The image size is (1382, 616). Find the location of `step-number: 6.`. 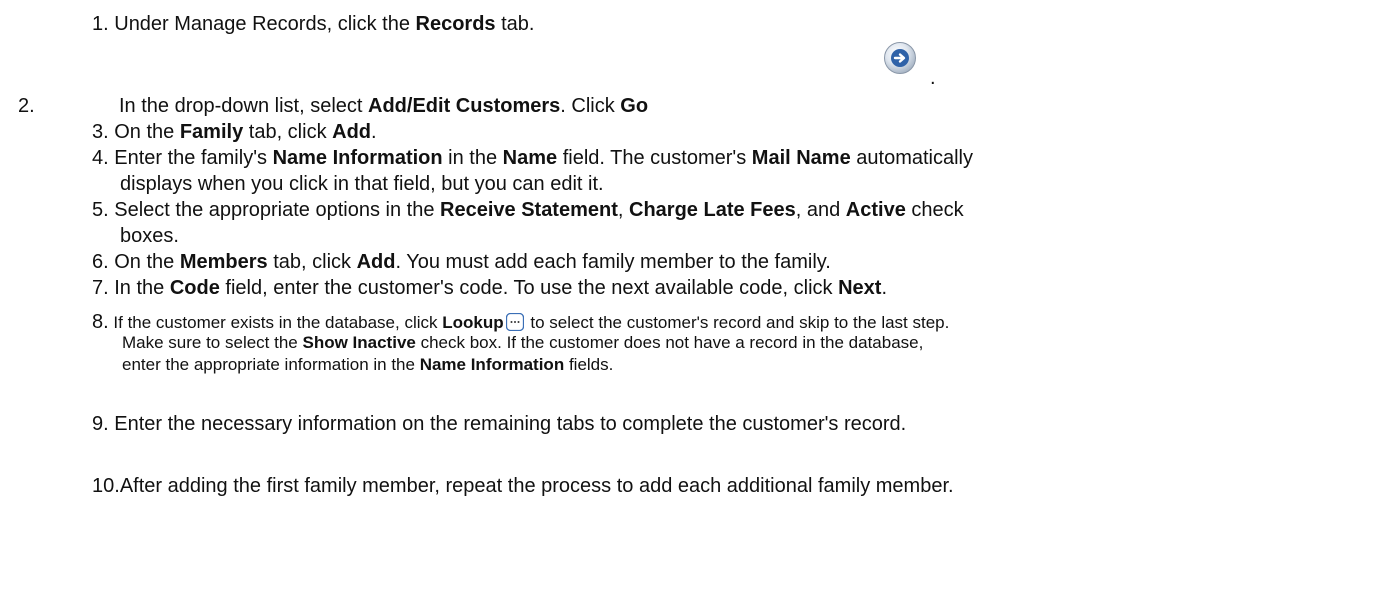

step-number: 6. is located at coordinates (100, 262).